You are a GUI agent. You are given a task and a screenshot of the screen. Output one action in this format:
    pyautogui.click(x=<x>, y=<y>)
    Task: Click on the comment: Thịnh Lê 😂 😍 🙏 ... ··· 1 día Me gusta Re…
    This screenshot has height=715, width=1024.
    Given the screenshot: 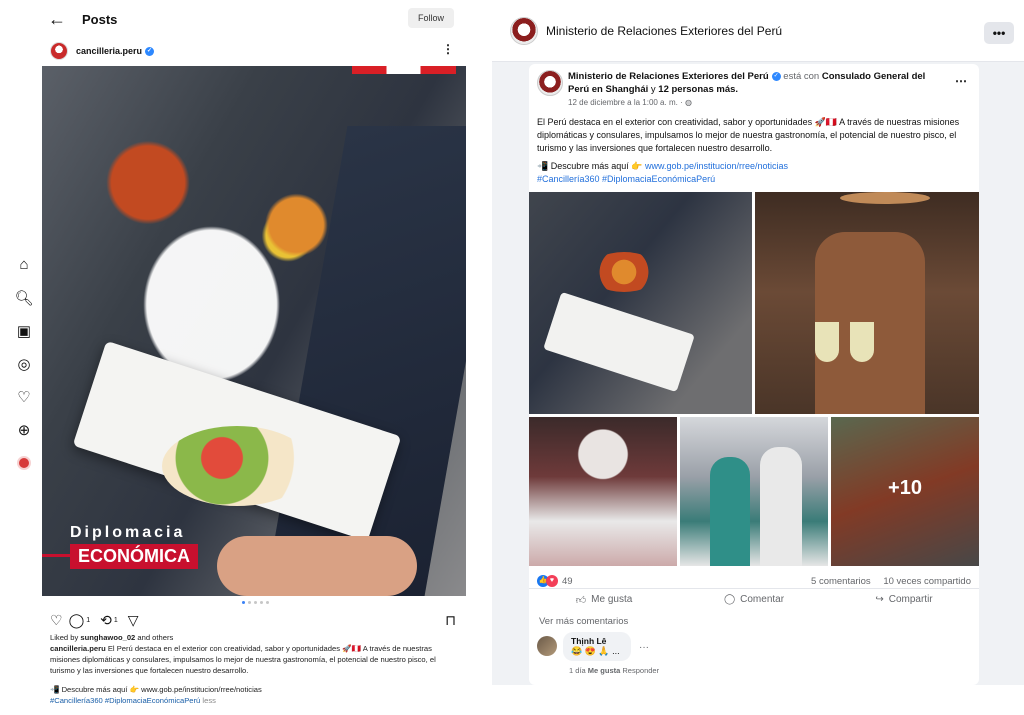 What is the action you would take?
    pyautogui.click(x=752, y=657)
    